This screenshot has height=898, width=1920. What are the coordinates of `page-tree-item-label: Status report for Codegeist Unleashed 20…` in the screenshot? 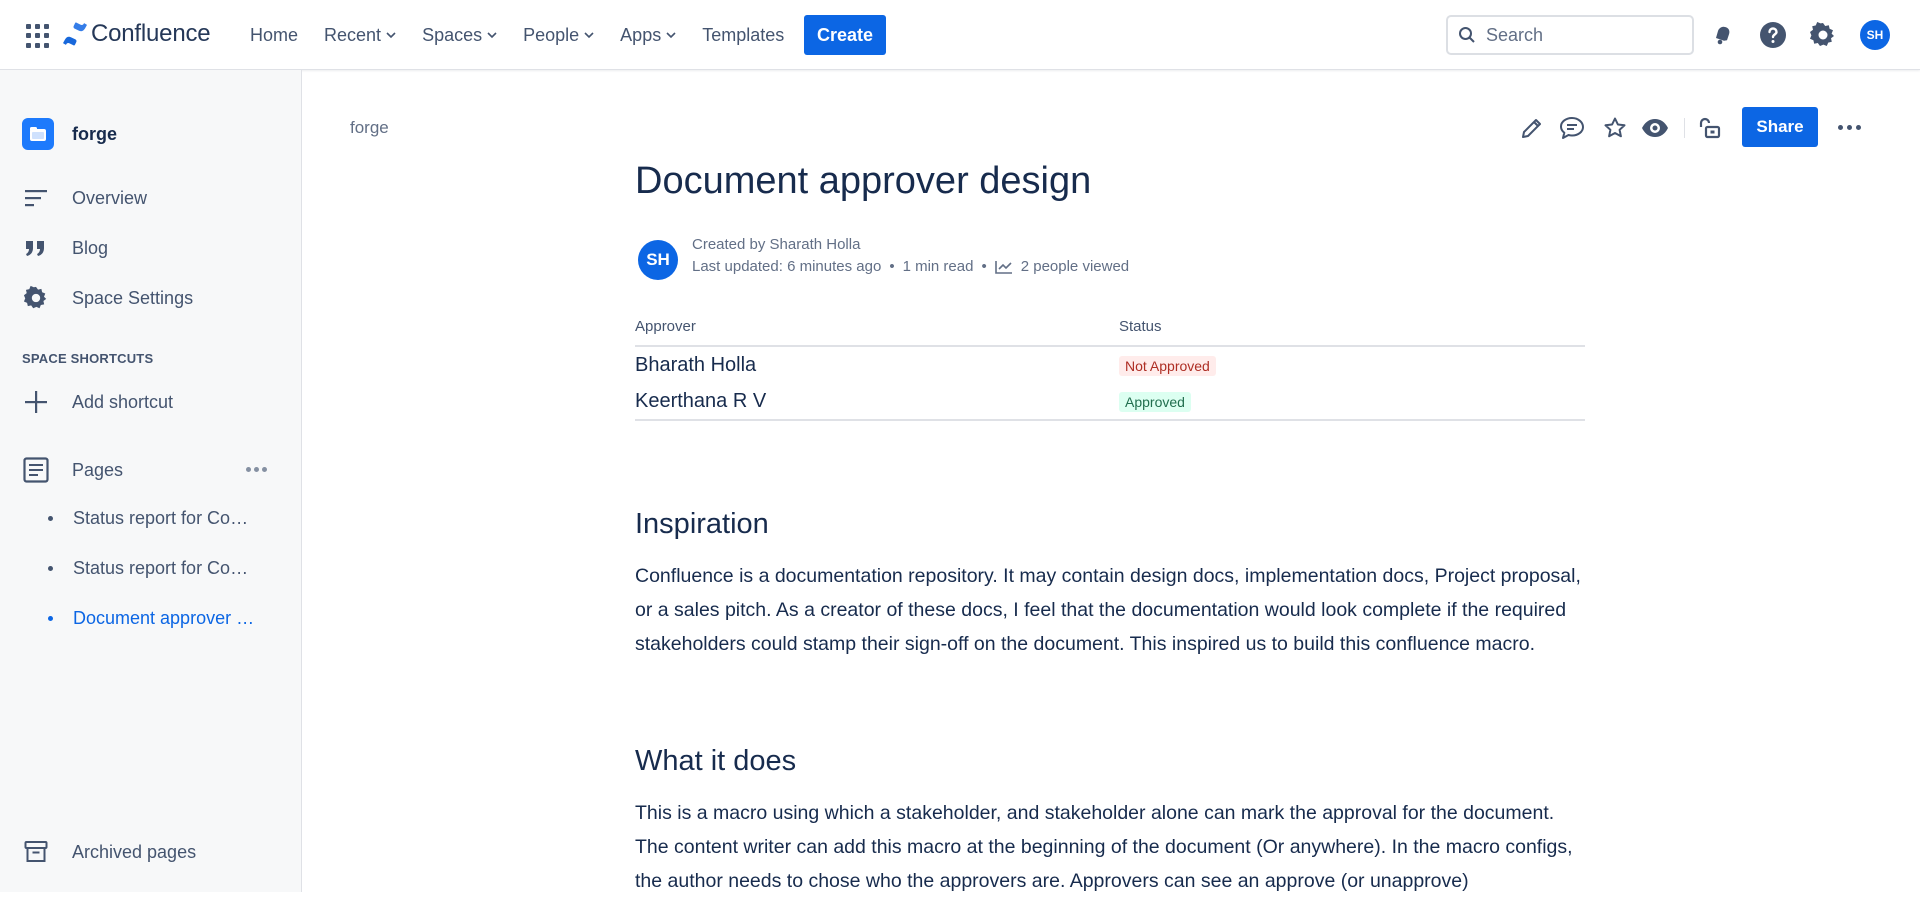 It's located at (165, 518).